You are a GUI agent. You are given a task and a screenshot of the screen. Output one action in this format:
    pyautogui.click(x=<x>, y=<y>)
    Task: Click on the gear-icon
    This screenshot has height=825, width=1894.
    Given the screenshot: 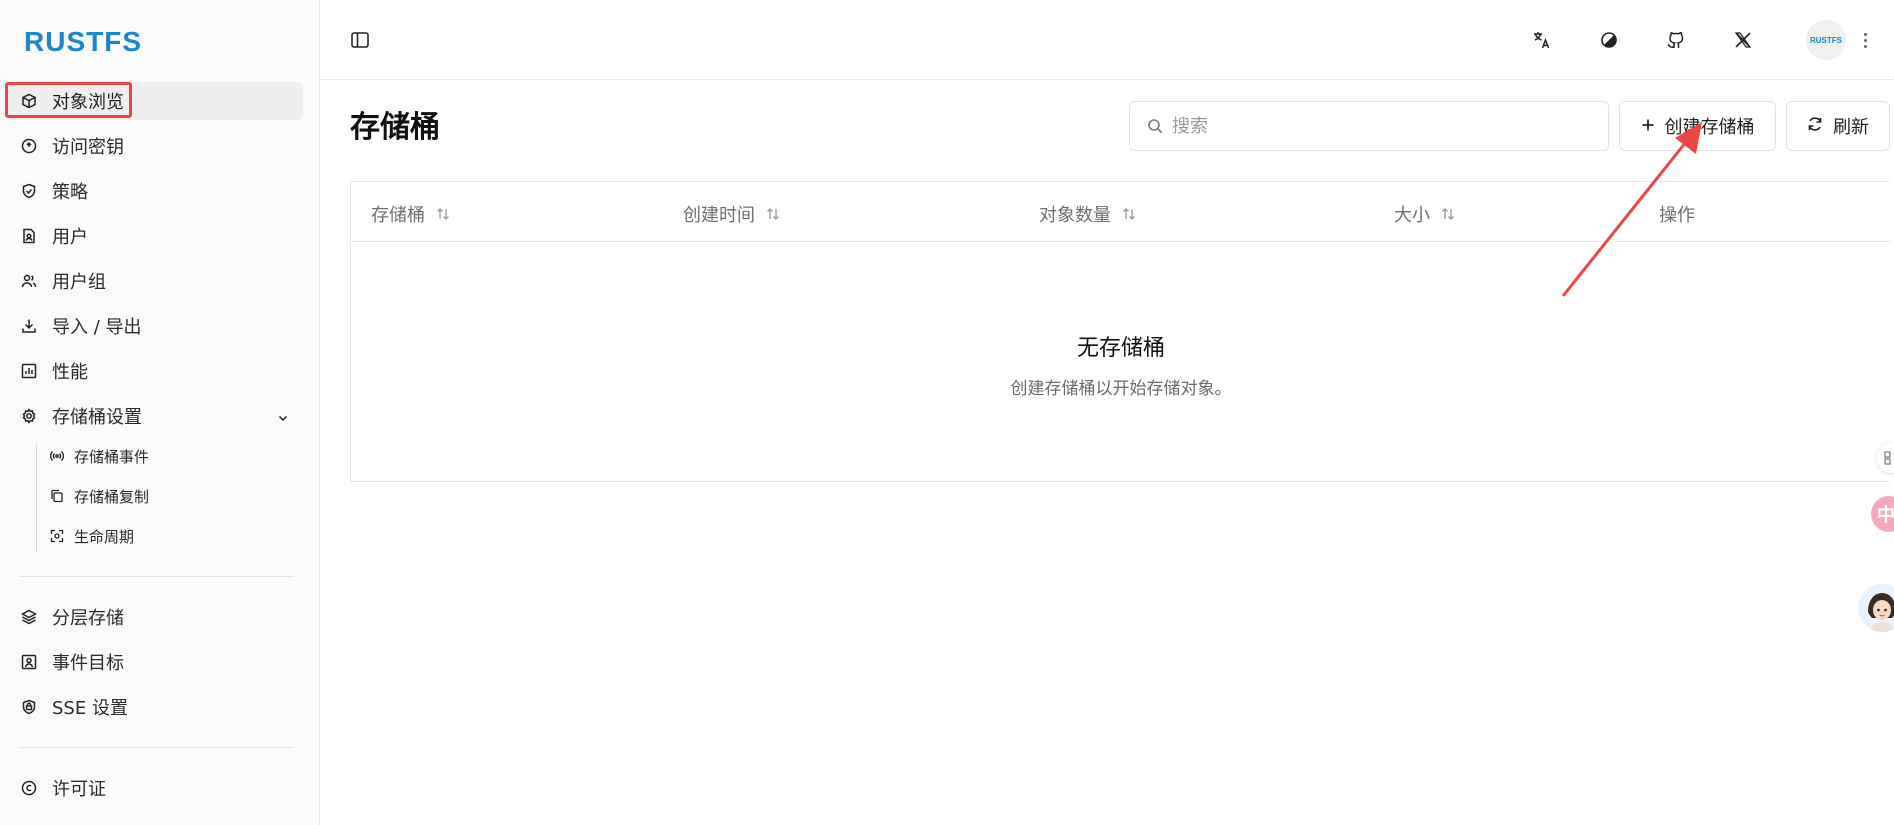 What is the action you would take?
    pyautogui.click(x=29, y=416)
    